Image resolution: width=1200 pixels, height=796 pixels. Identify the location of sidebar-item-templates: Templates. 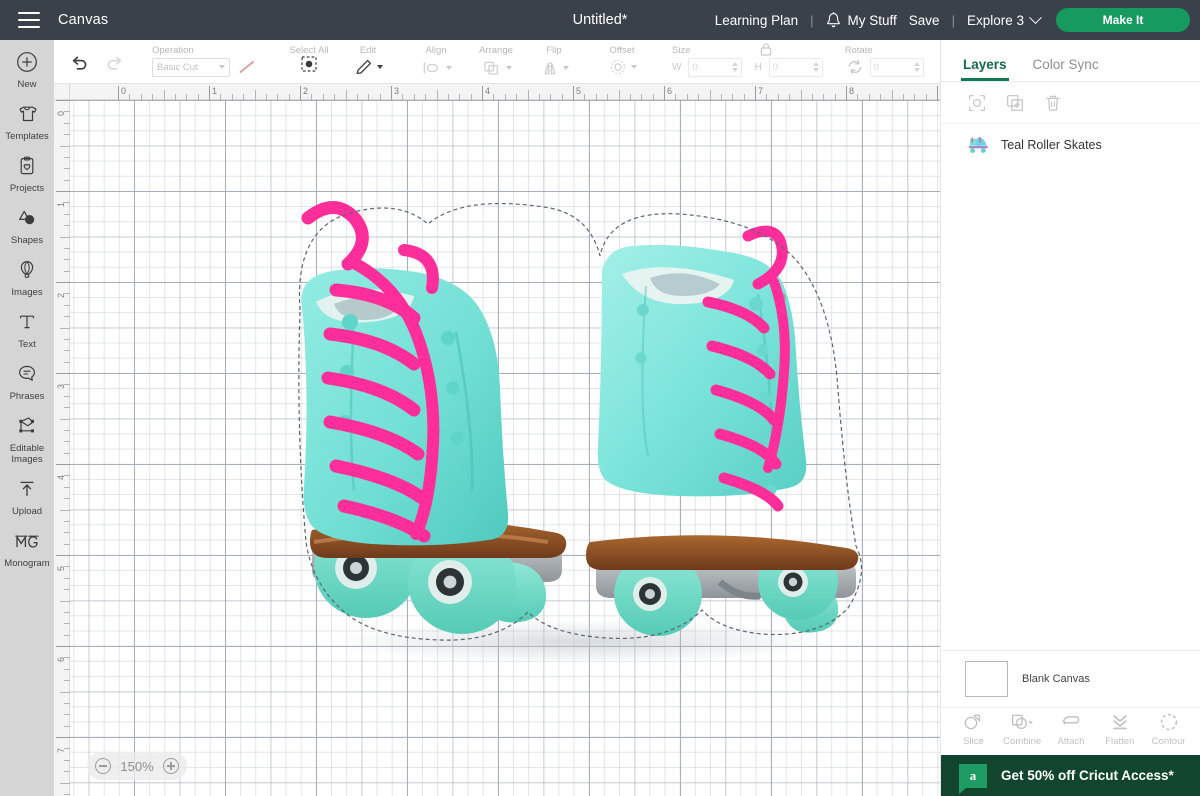
(27, 122).